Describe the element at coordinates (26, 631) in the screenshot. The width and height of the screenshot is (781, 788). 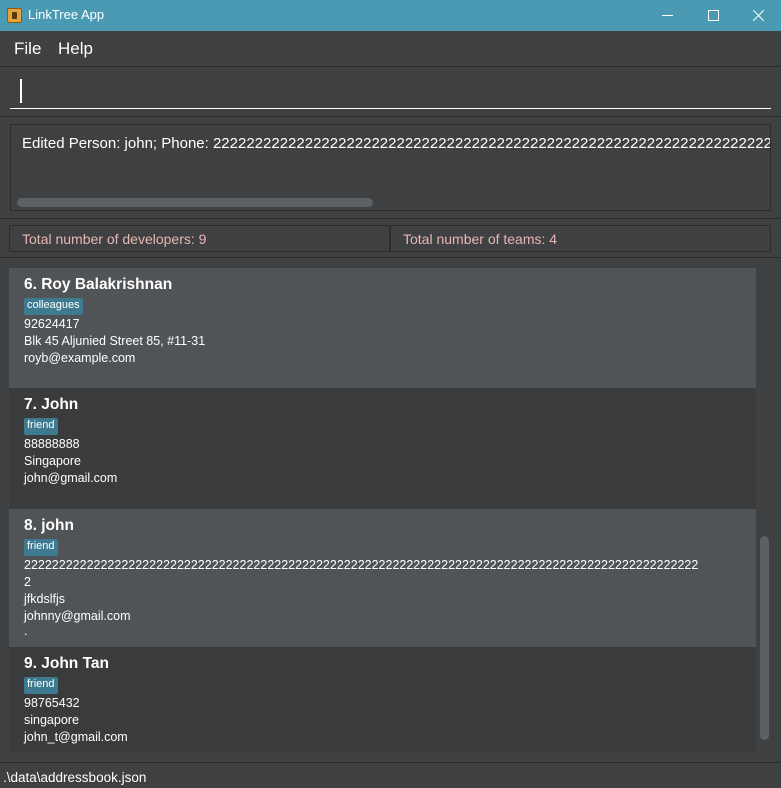
I see `person-extra: .` at that location.